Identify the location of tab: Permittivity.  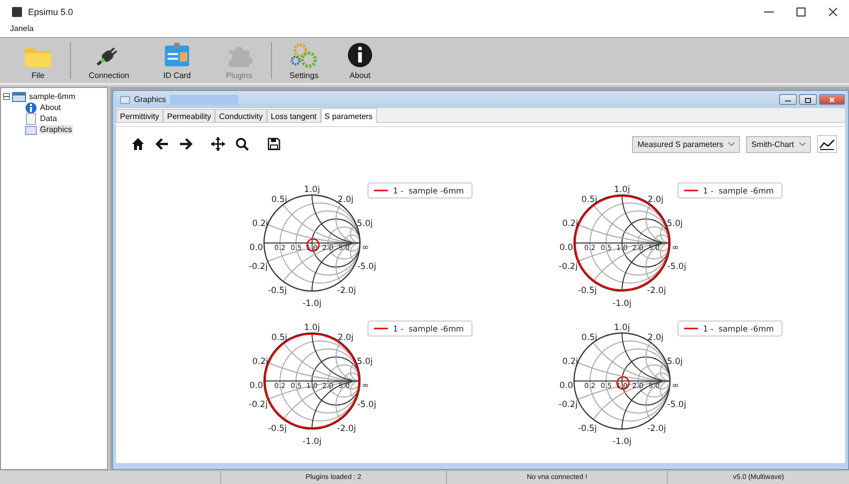
(140, 115).